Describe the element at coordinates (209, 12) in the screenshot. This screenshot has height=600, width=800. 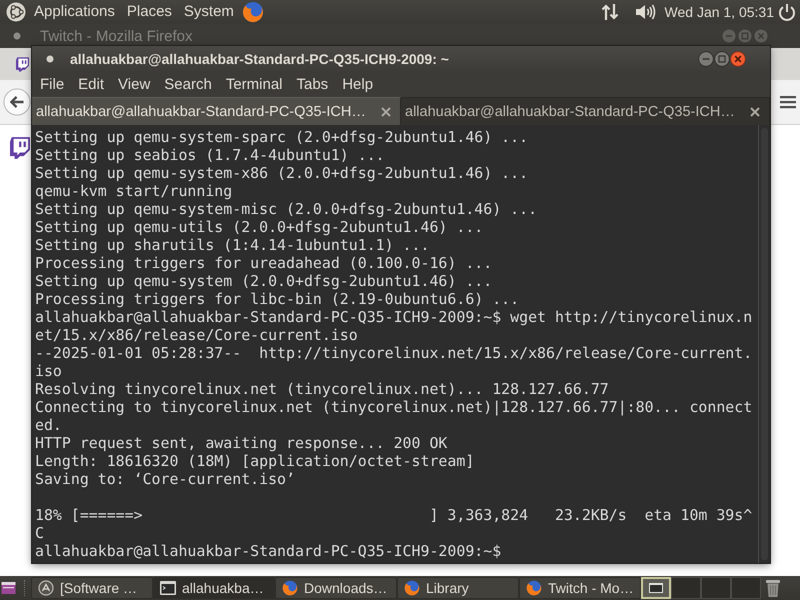
I see `panel-menu: System` at that location.